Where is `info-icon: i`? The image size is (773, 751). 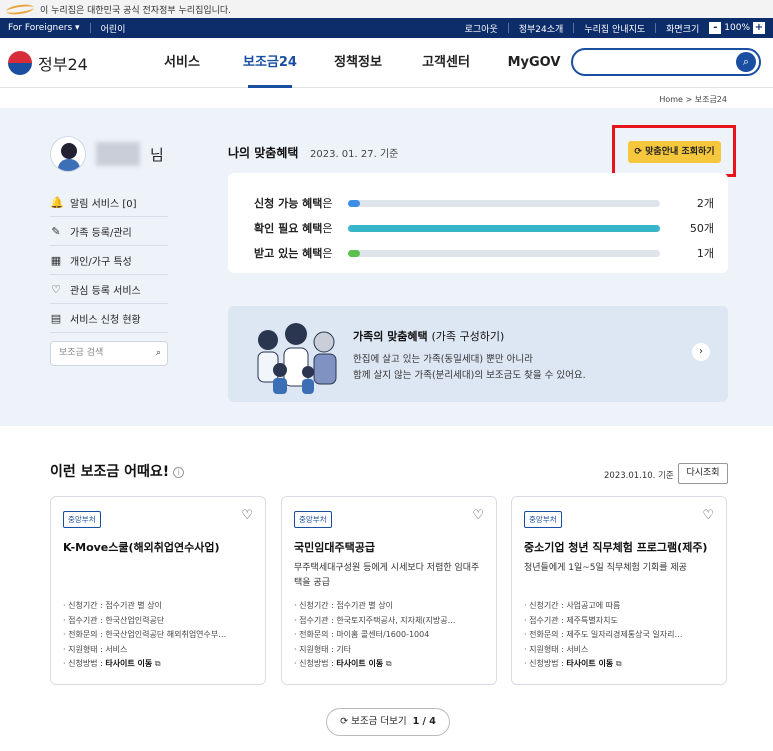 info-icon: i is located at coordinates (179, 472).